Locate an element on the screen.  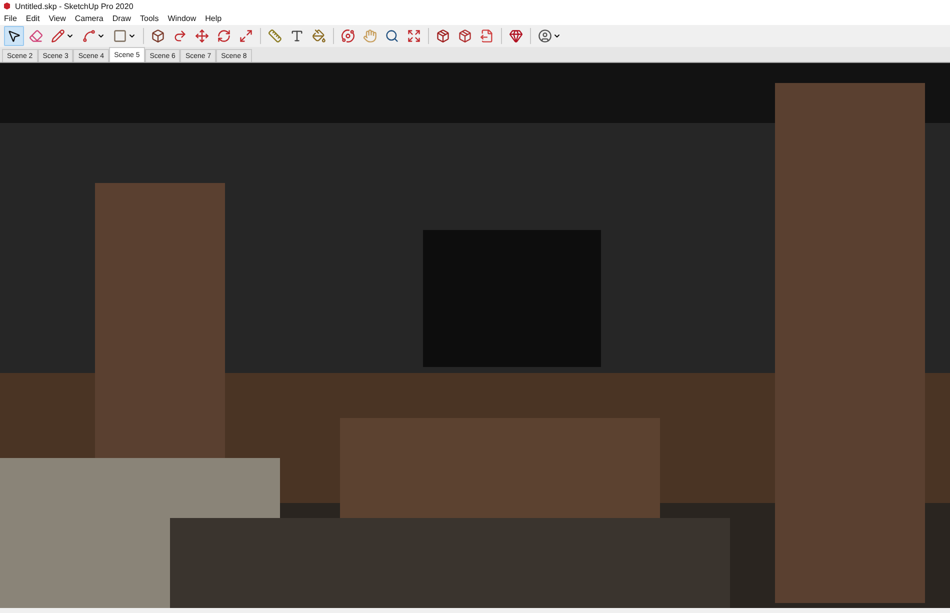
window-title: Untitled.skp - SketchUp Pro 2020 is located at coordinates (74, 6).